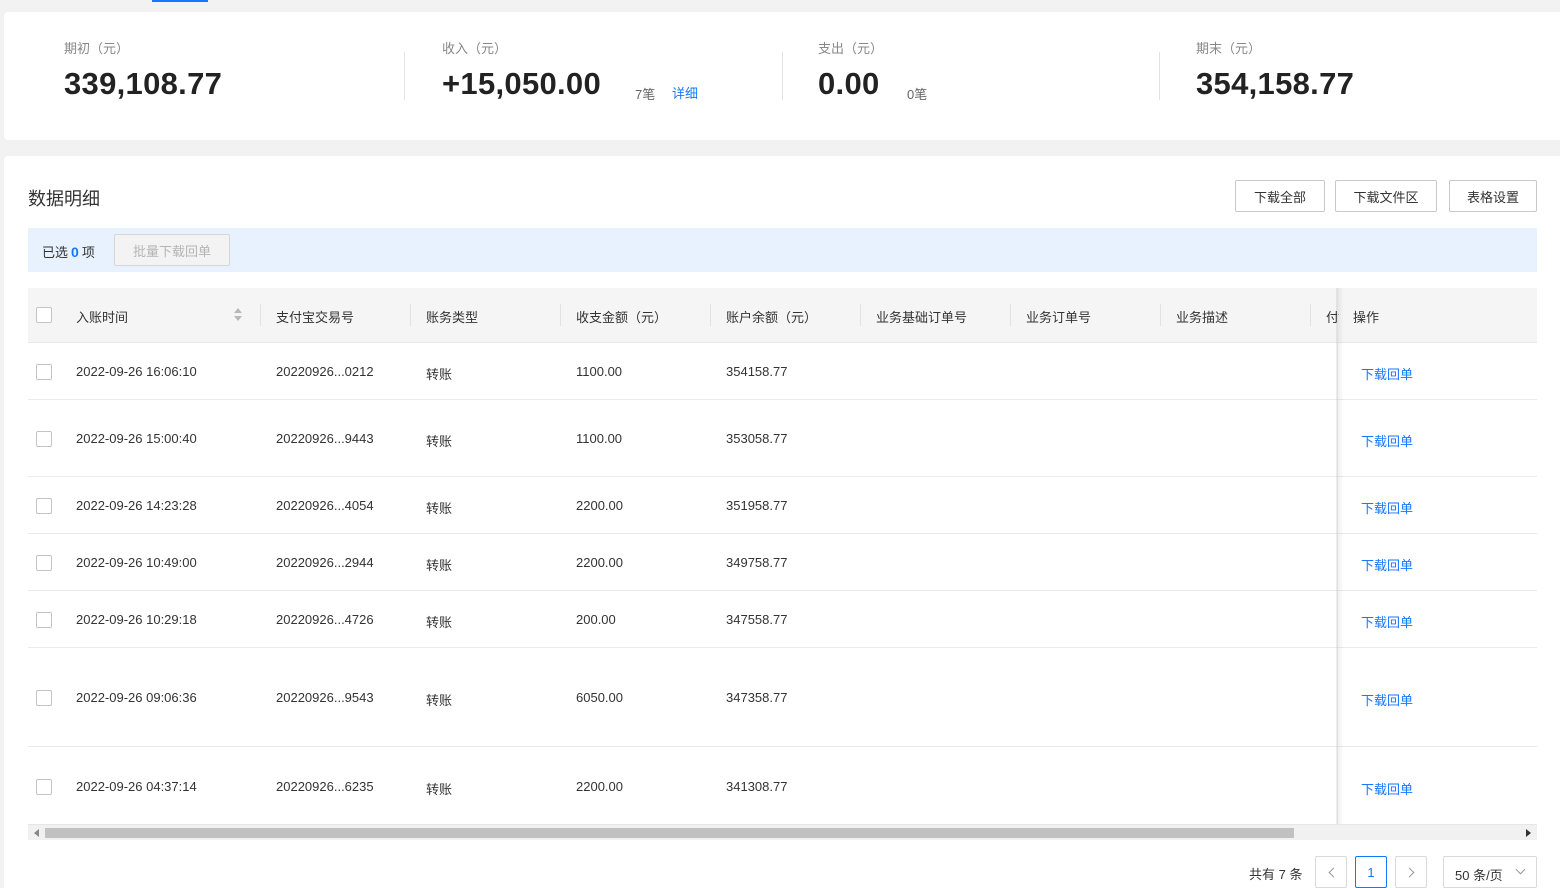  What do you see at coordinates (136, 438) in the screenshot?
I see `cell-time: 2022-09-26 15:00:40` at bounding box center [136, 438].